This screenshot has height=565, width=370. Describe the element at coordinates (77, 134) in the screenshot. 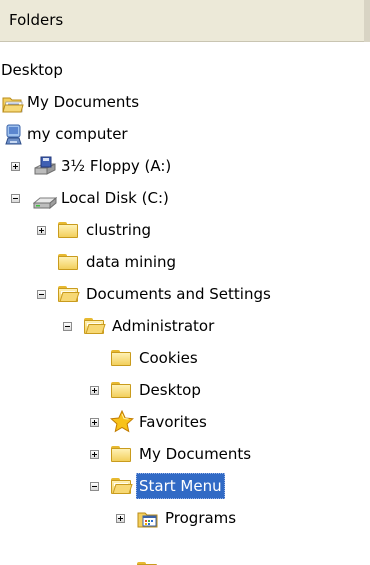

I see `tree-item-label: my computer` at that location.